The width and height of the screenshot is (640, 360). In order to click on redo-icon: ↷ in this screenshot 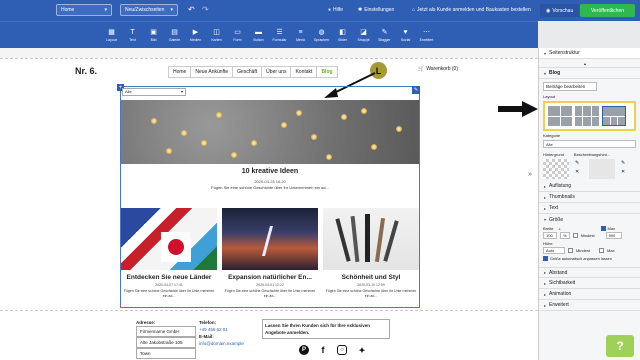, I will do `click(205, 9)`.